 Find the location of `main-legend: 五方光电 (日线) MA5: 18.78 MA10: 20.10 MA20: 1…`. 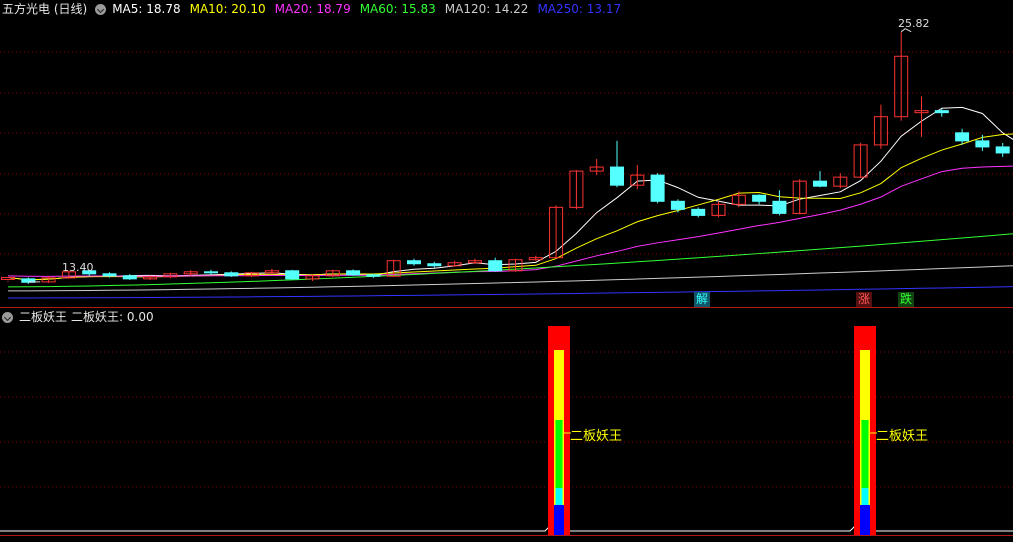

main-legend: 五方光电 (日线) MA5: 18.78 MA10: 20.10 MA20: 1… is located at coordinates (316, 9).